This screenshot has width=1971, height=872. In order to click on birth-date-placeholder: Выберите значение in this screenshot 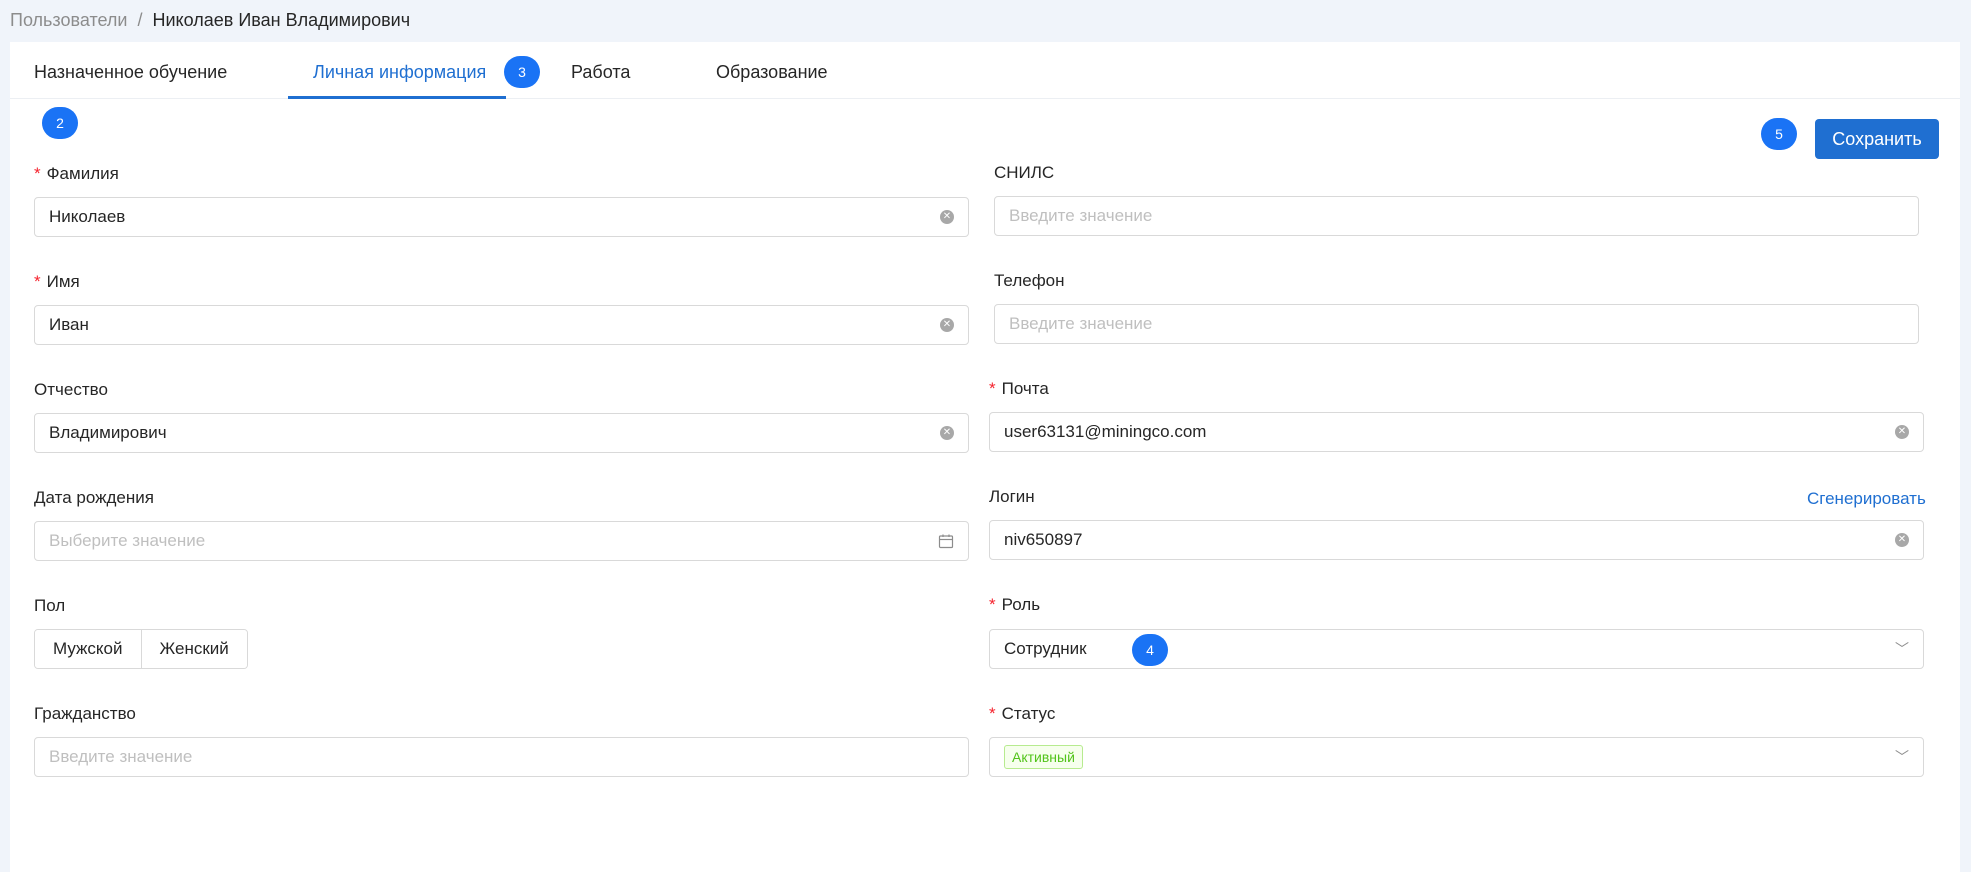, I will do `click(127, 540)`.